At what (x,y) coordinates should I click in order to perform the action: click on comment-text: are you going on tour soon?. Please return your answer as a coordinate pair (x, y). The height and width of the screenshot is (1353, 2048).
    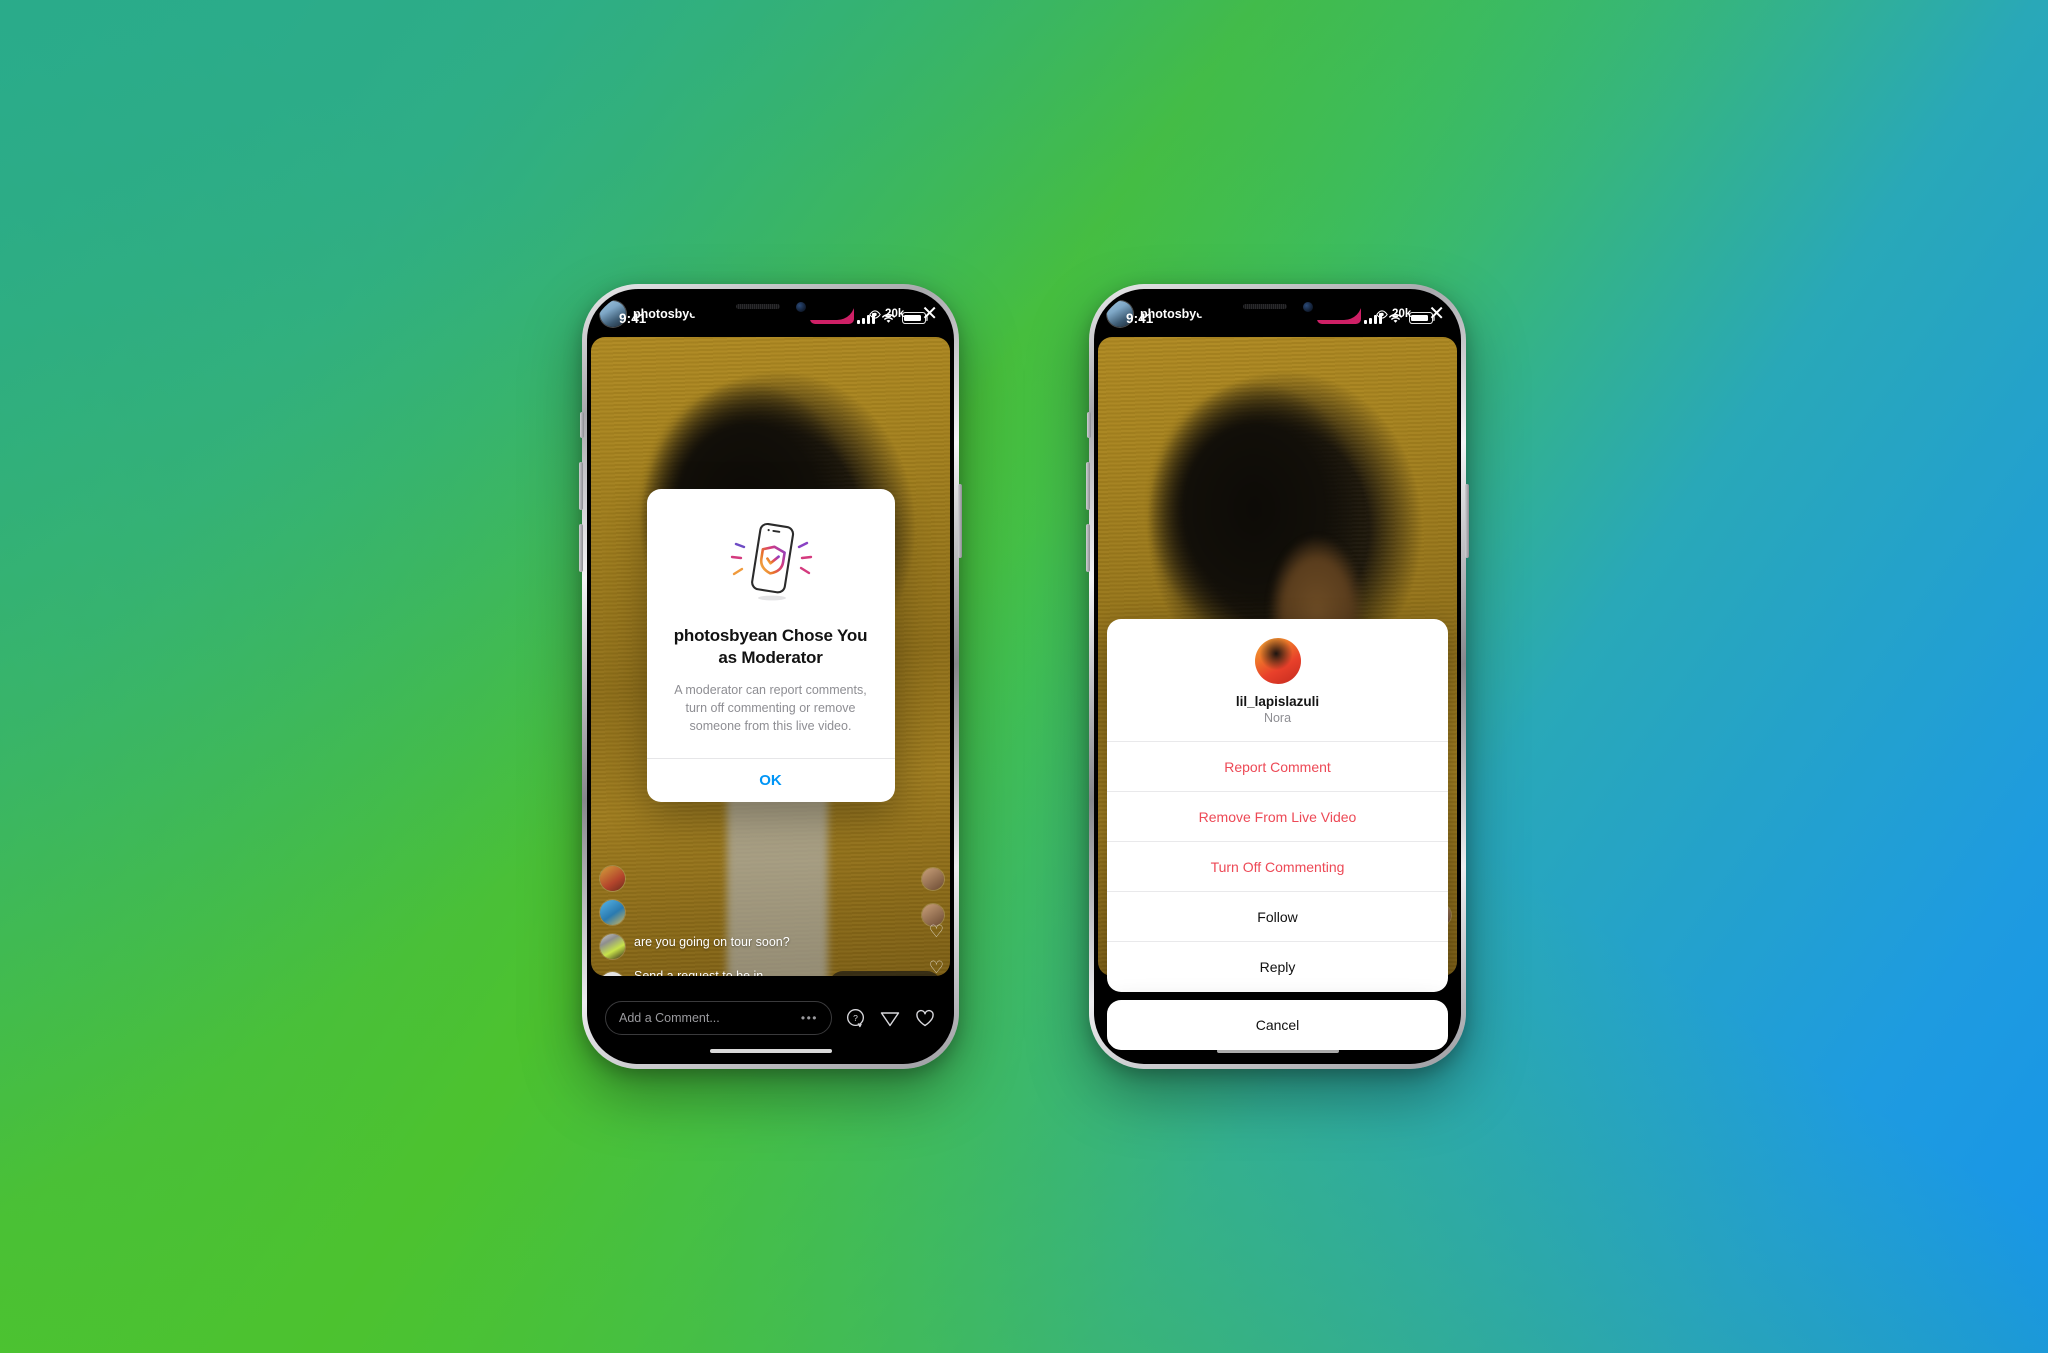
    Looking at the image, I should click on (712, 942).